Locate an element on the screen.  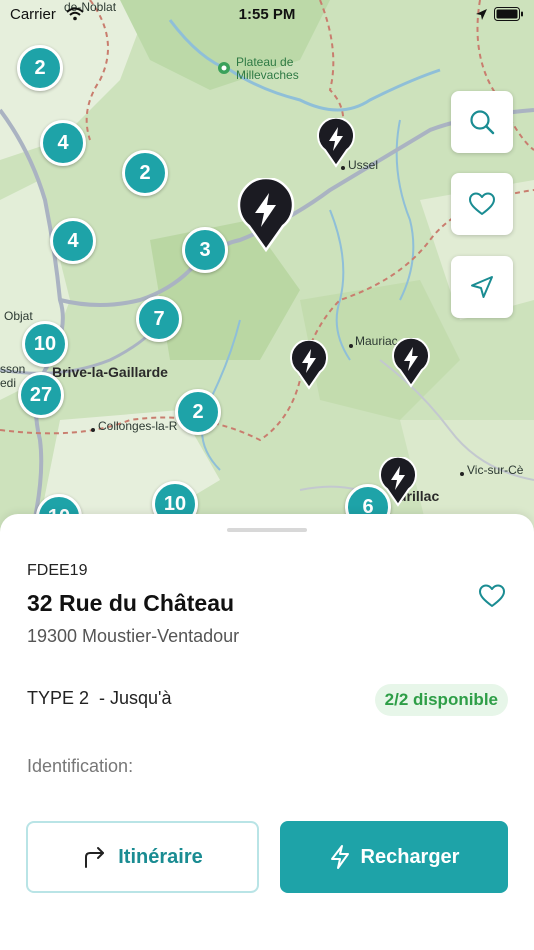
favorites-button is located at coordinates (482, 204).